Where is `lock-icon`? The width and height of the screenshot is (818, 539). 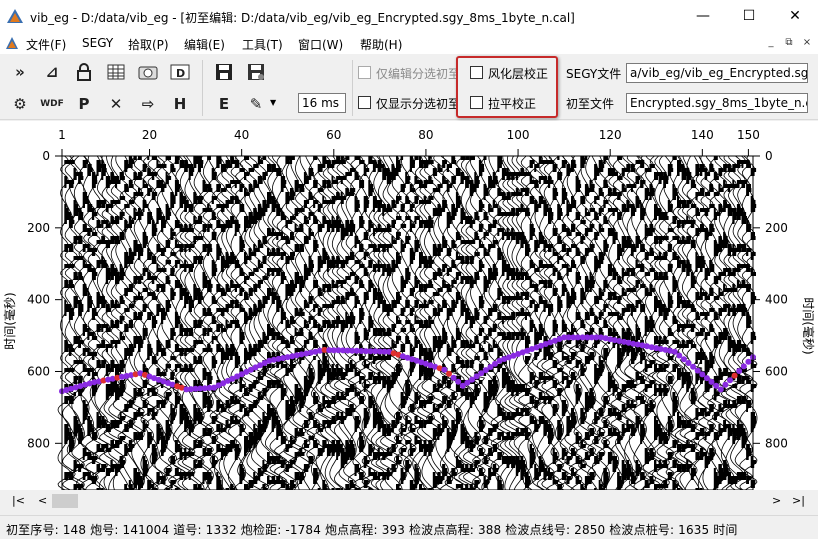 lock-icon is located at coordinates (84, 72).